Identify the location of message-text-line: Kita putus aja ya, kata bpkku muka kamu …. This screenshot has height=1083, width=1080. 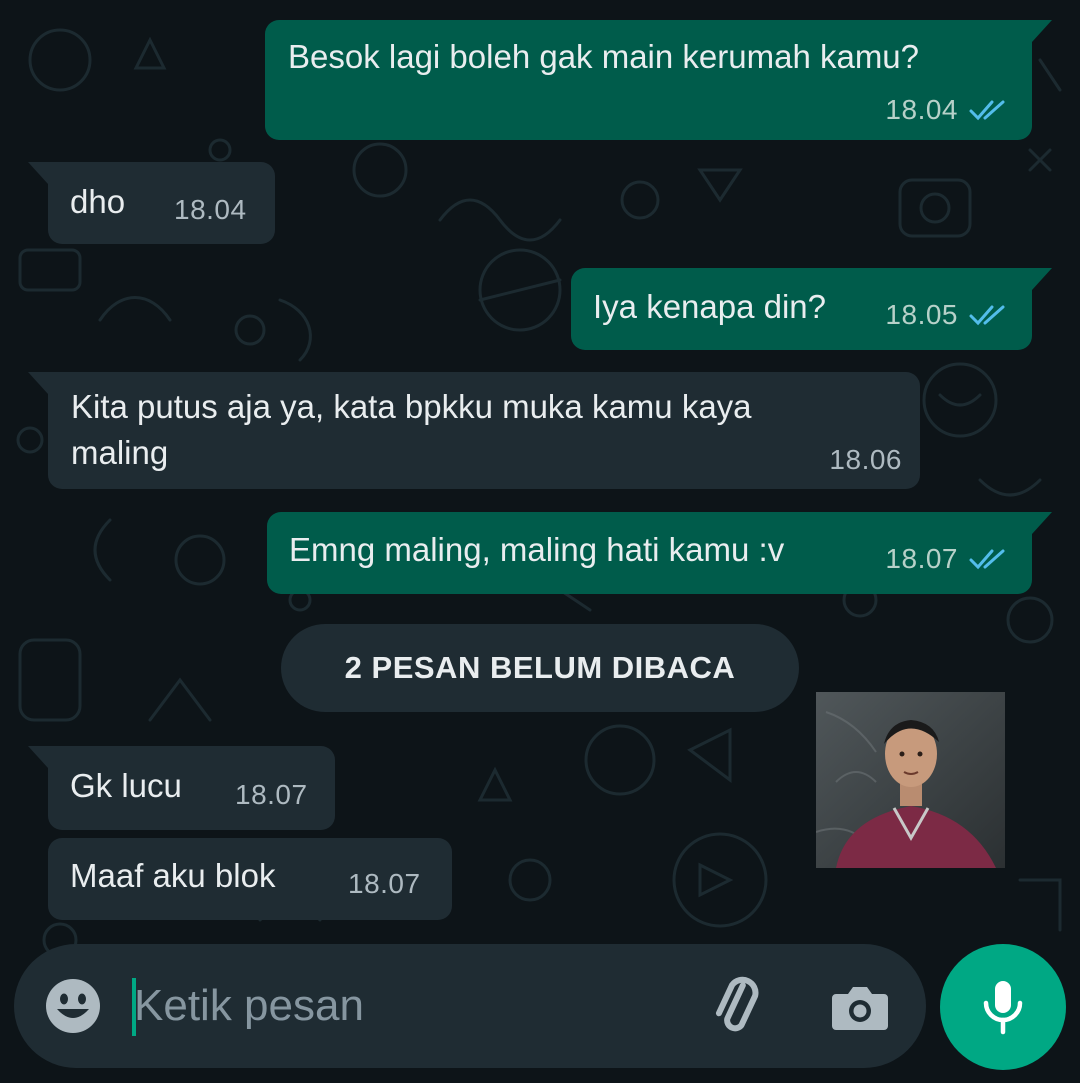
(411, 406).